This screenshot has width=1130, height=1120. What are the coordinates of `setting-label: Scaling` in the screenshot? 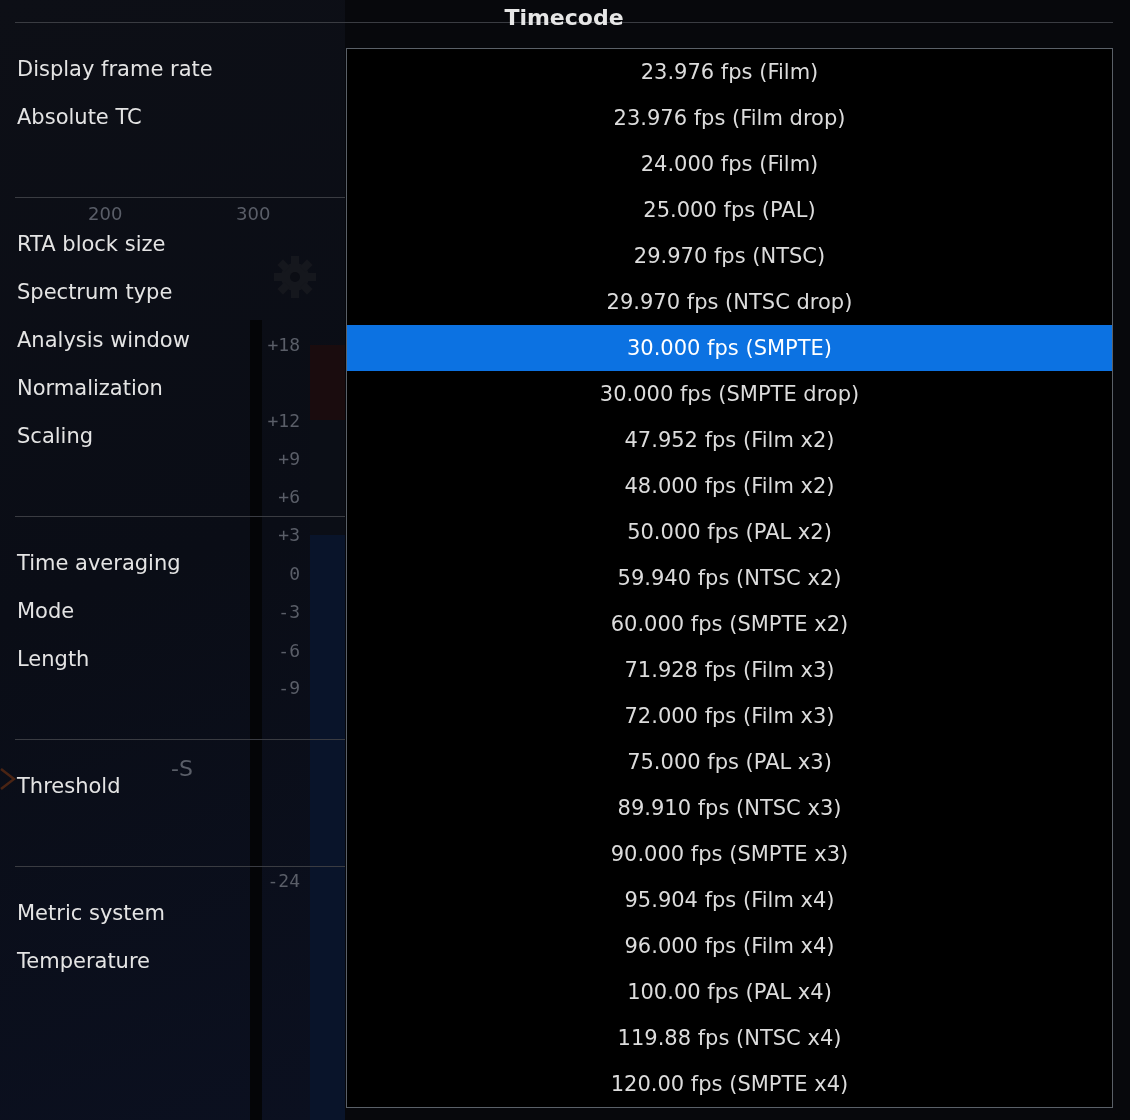 It's located at (55, 436).